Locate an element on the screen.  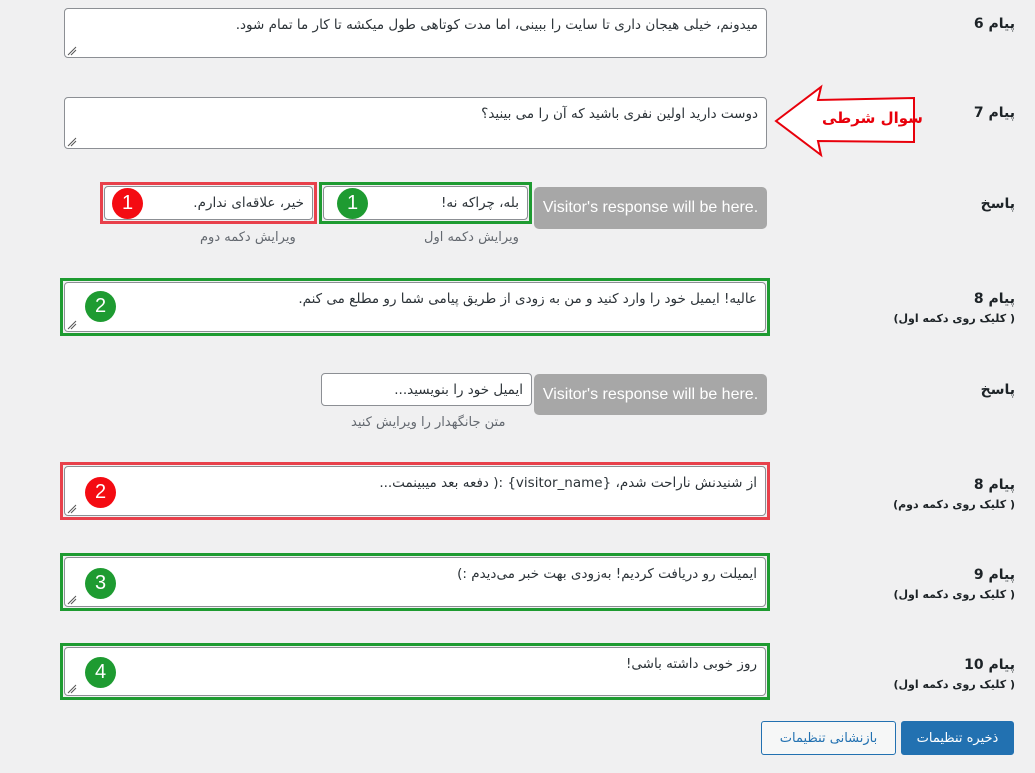
message-9-label: پیام 9 ( کلیک روی دکمه اول) is located at coordinates (954, 584).